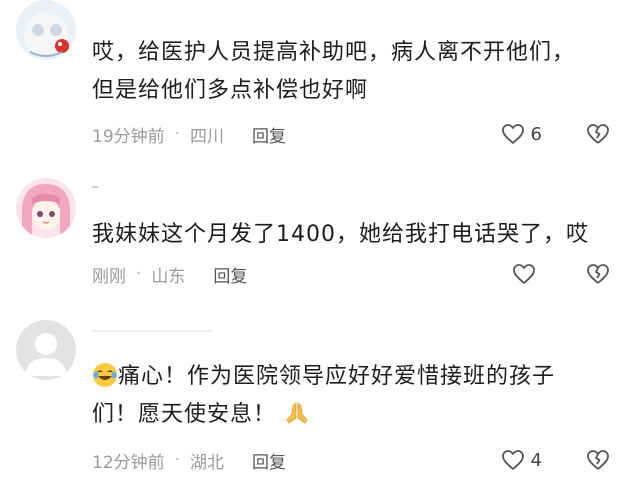 This screenshot has height=484, width=640. What do you see at coordinates (184, 414) in the screenshot?
I see `comment-text-segment: 们！愿天使安息！` at bounding box center [184, 414].